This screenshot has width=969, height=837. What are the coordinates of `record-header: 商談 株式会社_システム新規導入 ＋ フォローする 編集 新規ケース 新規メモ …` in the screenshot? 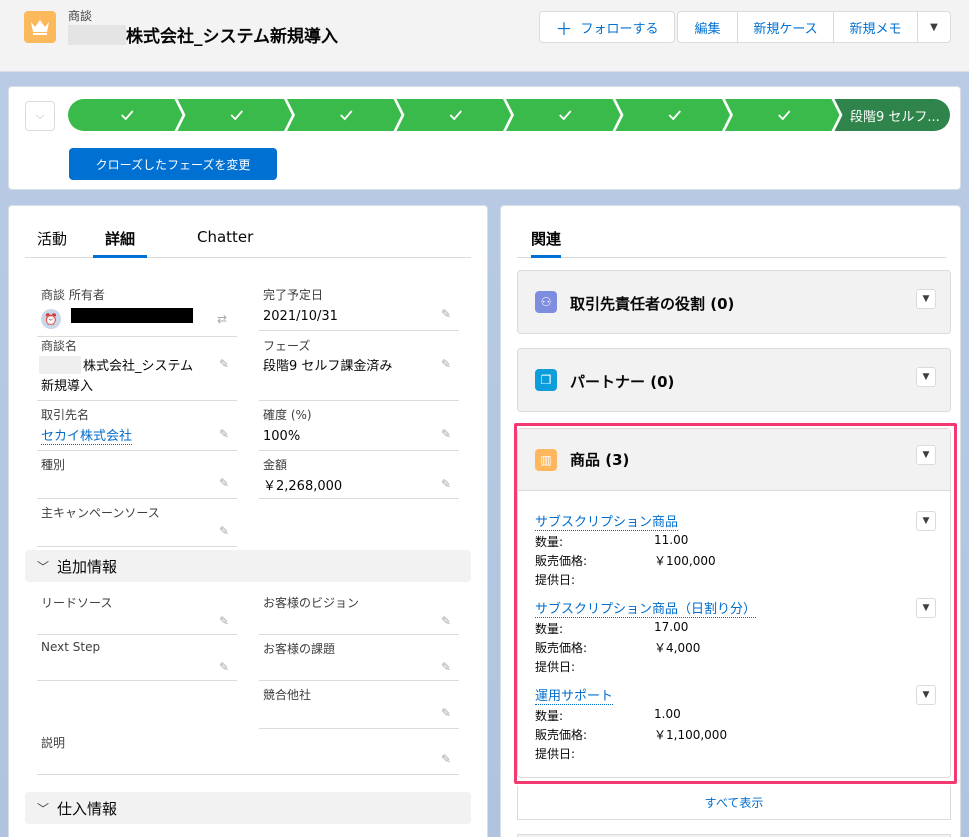 It's located at (484, 36).